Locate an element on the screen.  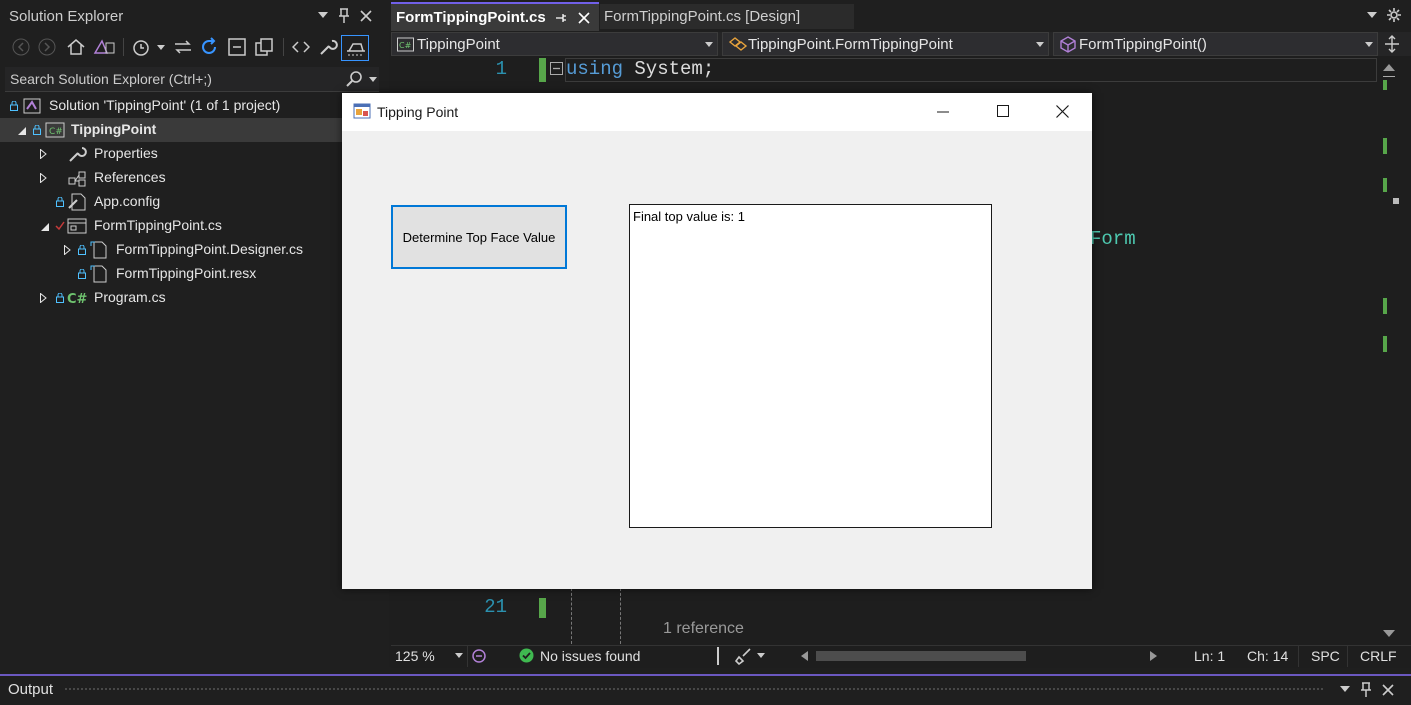
column-indicator: Ch: 14 is located at coordinates (1267, 656).